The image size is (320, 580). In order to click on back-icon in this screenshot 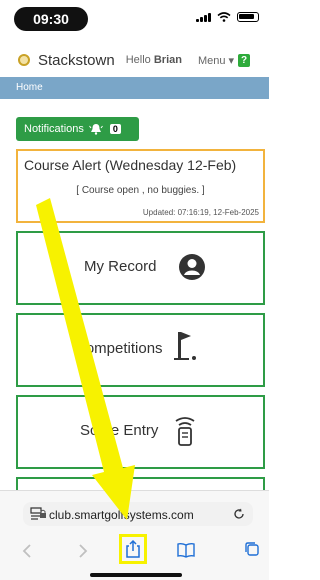, I will do `click(27, 551)`.